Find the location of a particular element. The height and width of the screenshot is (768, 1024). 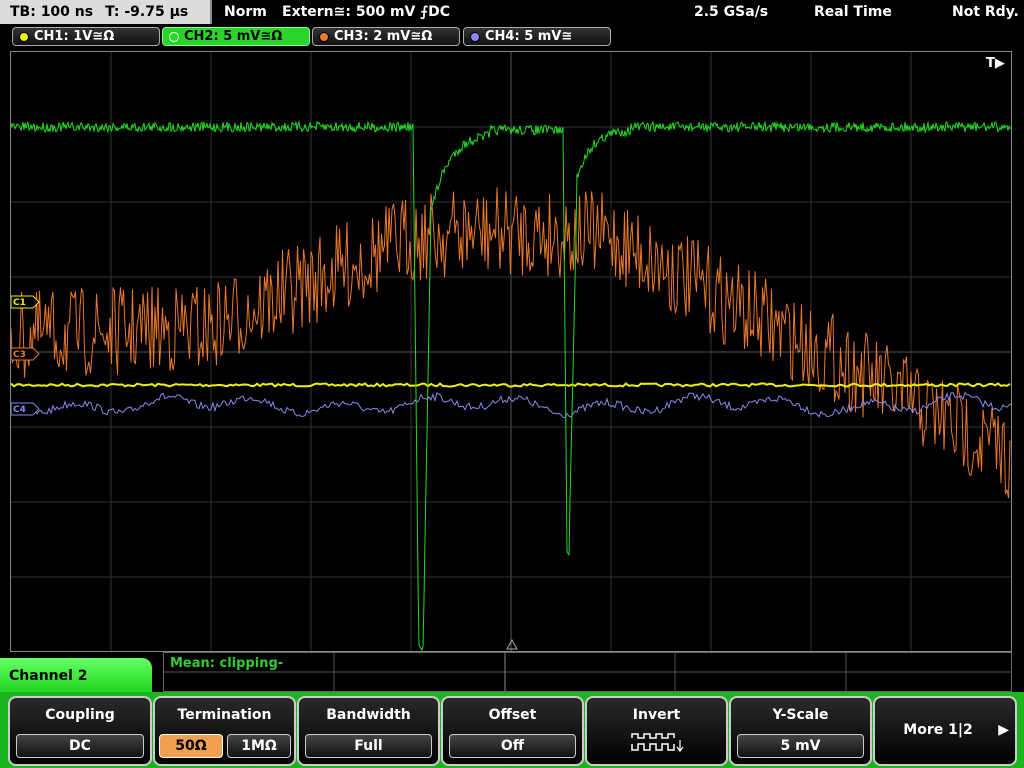

termination-50ohm-option: 50Ω is located at coordinates (191, 746).